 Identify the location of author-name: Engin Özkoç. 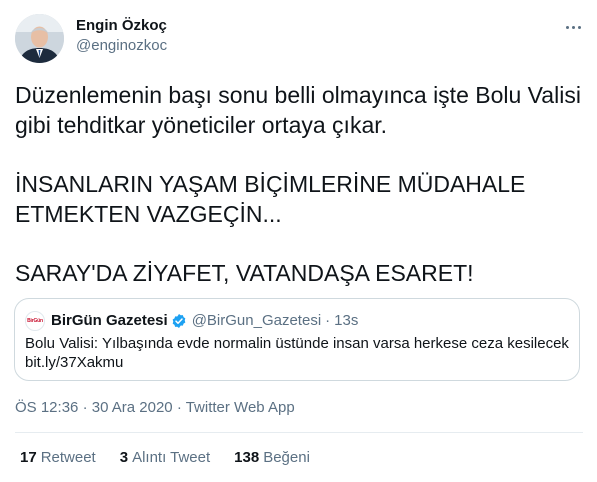
(121, 26).